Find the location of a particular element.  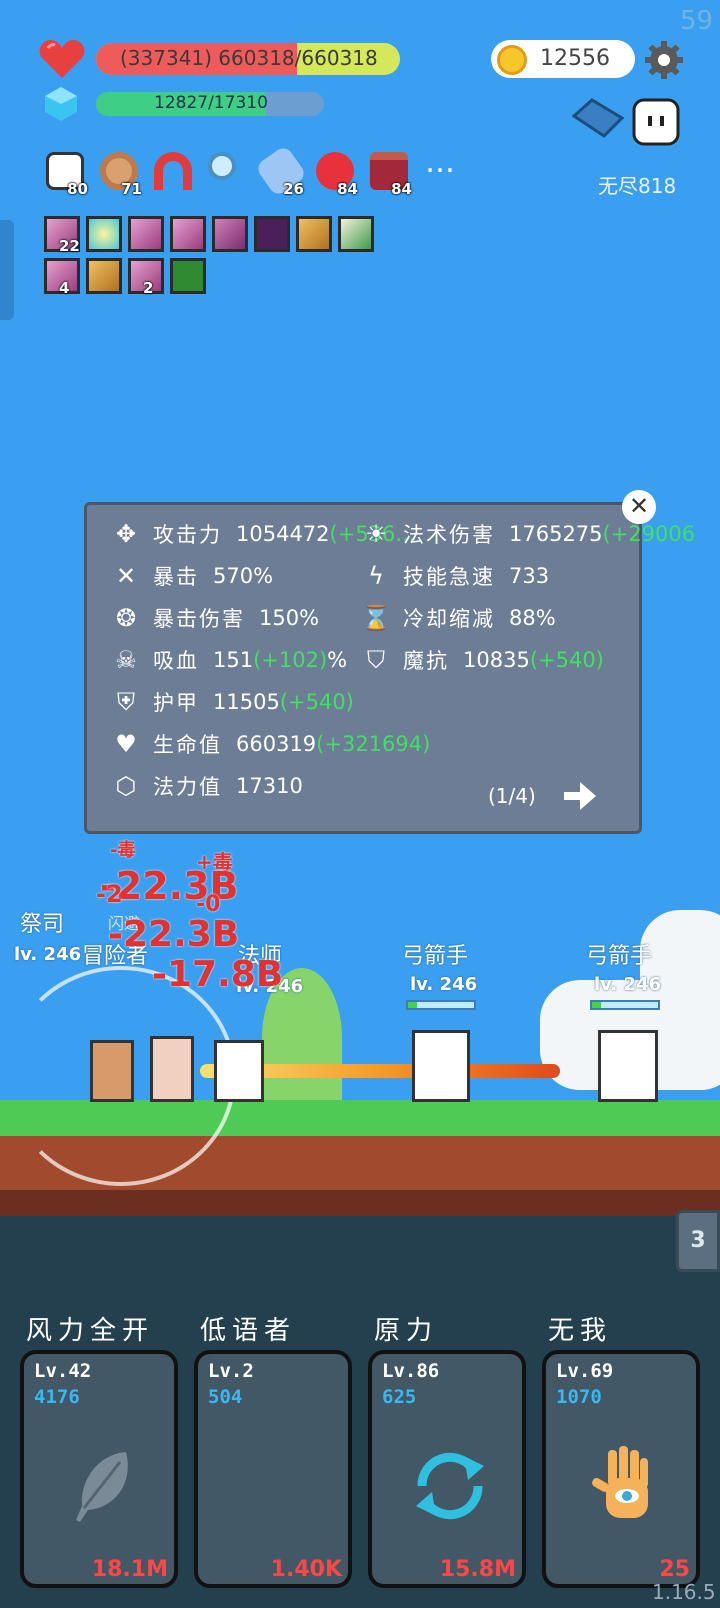

skill-name: 原力 is located at coordinates (406, 1331).